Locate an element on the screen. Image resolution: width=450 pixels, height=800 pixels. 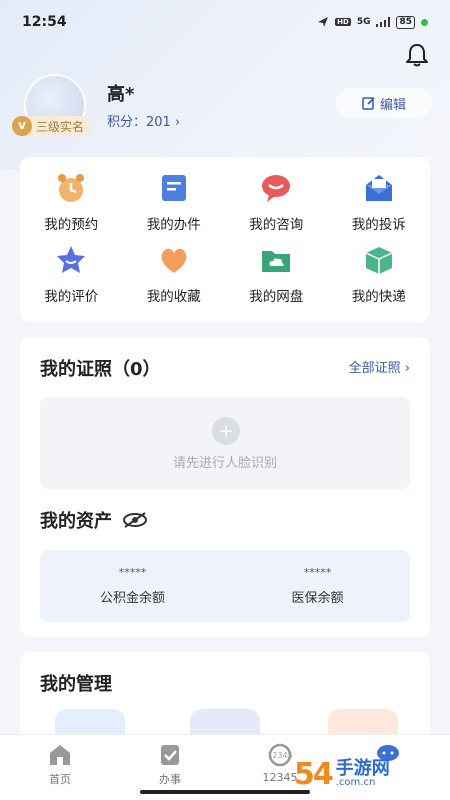
home-indicator is located at coordinates (225, 792).